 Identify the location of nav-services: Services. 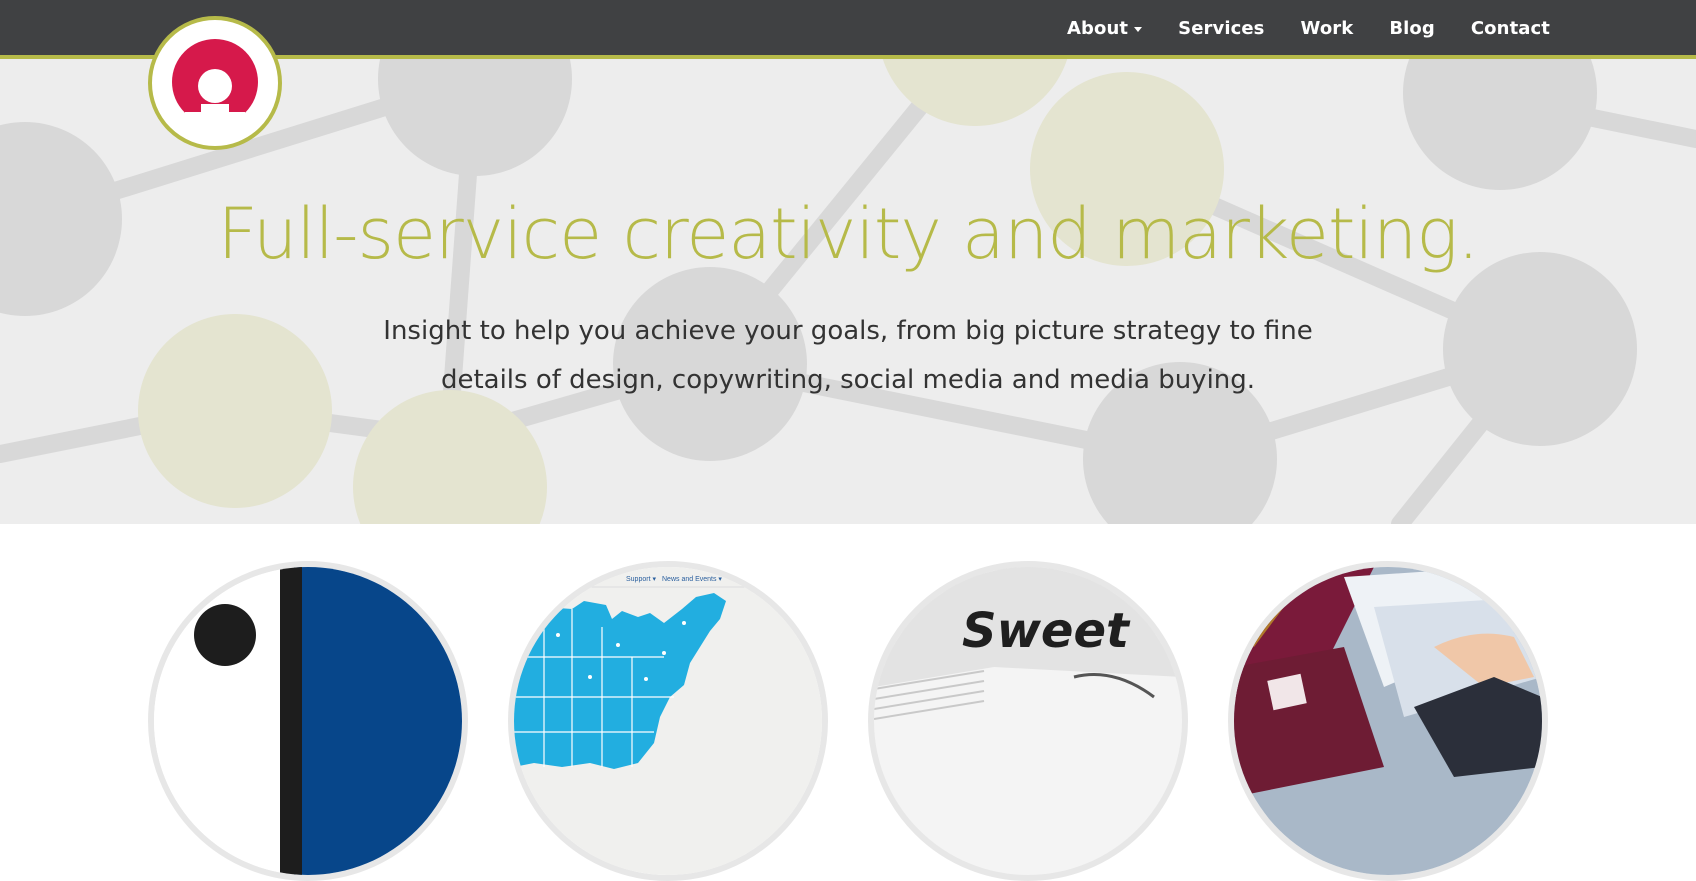
(1221, 28).